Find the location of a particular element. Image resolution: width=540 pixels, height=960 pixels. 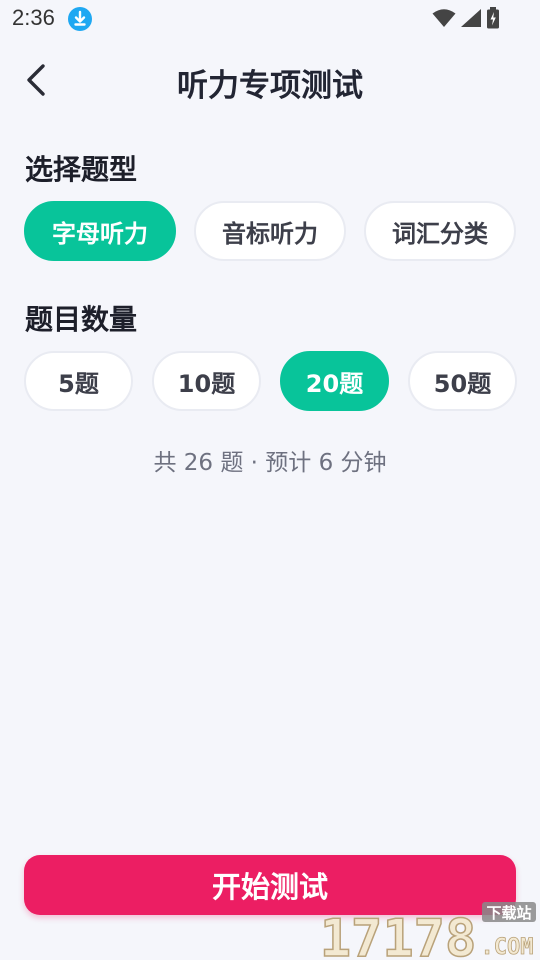

status-icons is located at coordinates (466, 18).